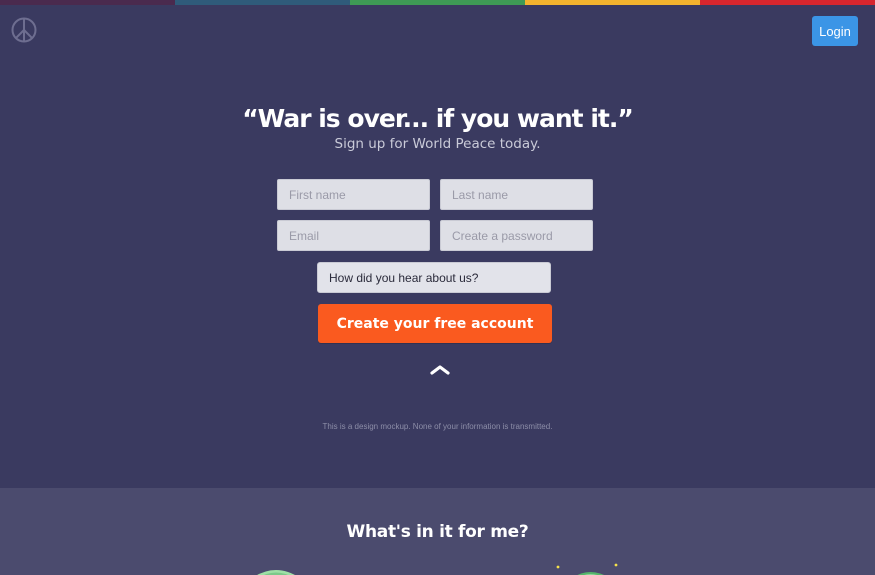 The height and width of the screenshot is (575, 875). Describe the element at coordinates (437, 144) in the screenshot. I see `page-subheading: Sign up for World Peace today.` at that location.